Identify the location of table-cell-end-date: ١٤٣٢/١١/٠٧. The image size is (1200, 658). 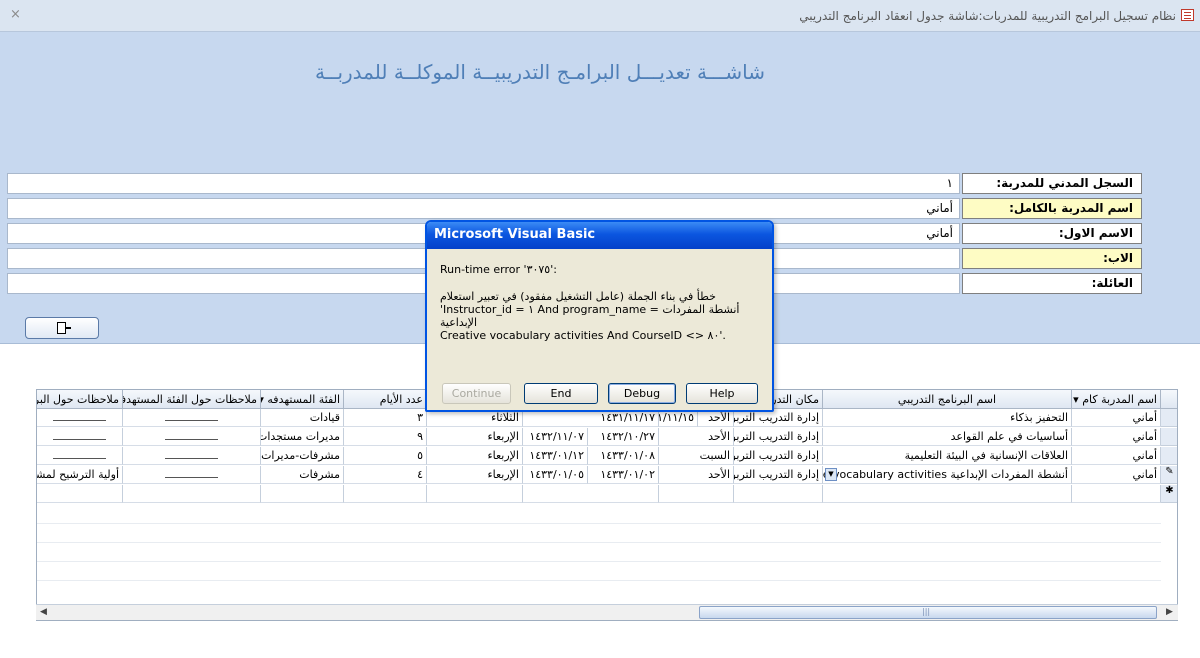
(555, 437).